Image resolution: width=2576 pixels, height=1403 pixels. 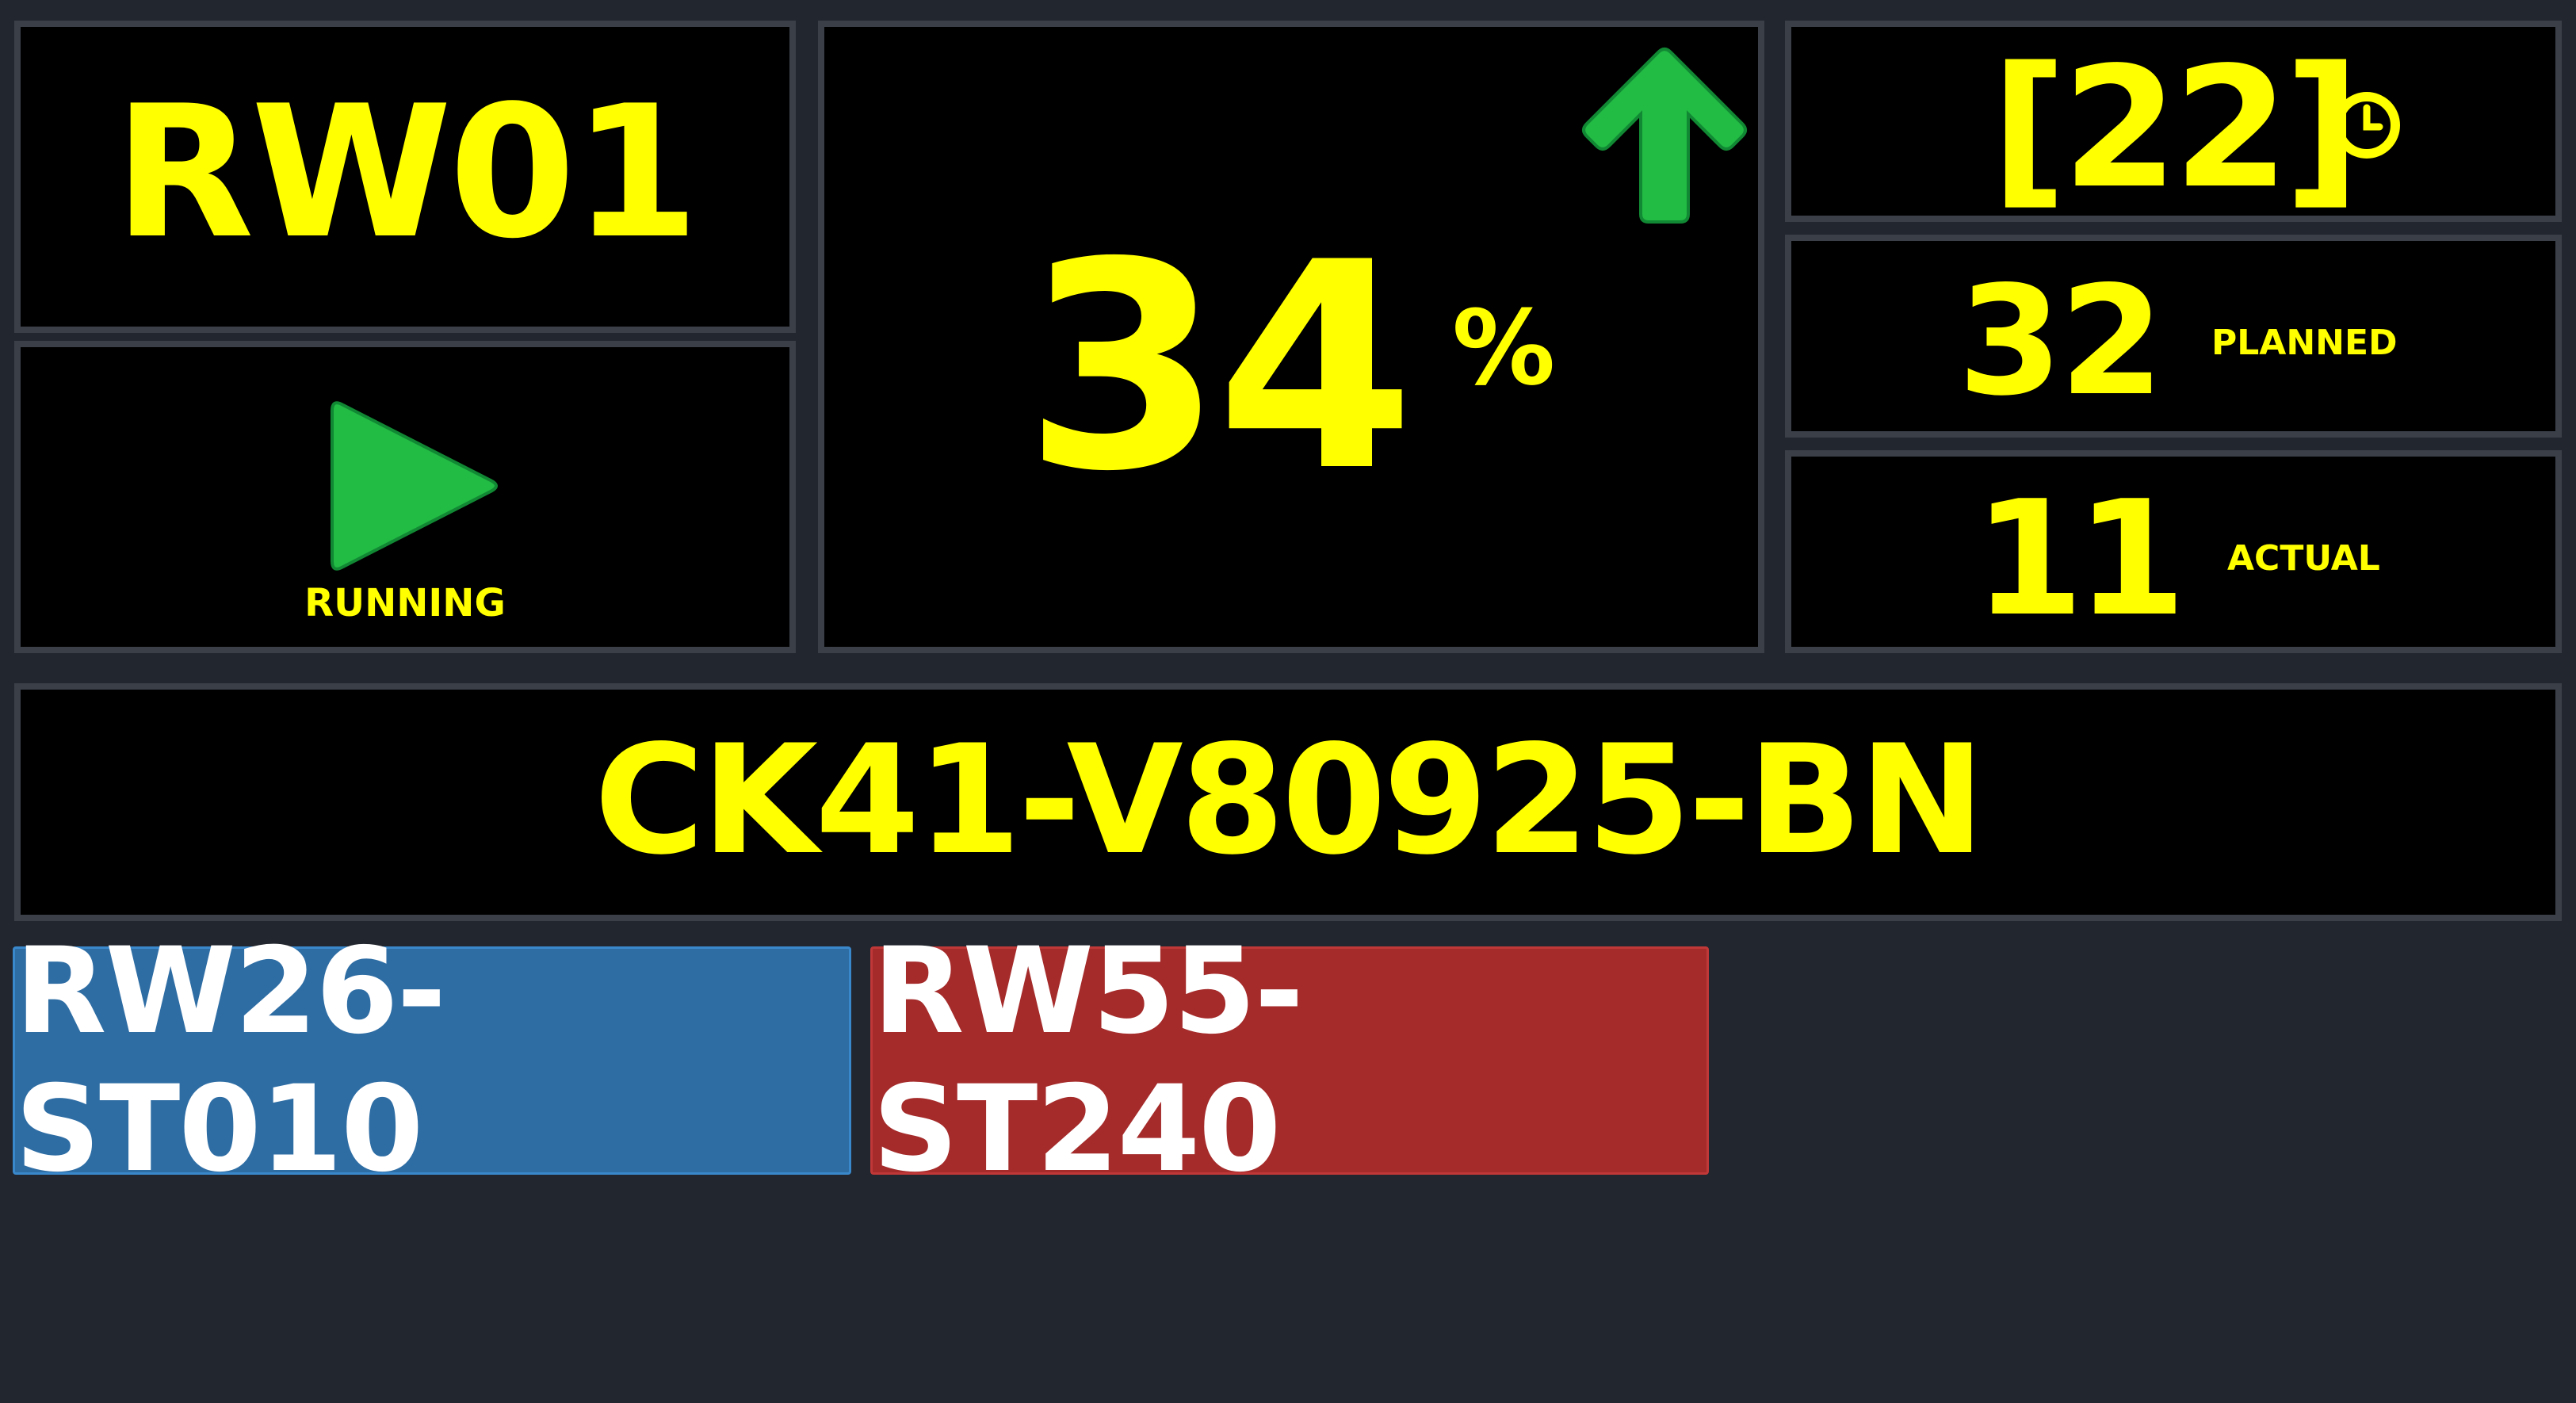 What do you see at coordinates (2303, 558) in the screenshot?
I see `actual-label: ACTUAL` at bounding box center [2303, 558].